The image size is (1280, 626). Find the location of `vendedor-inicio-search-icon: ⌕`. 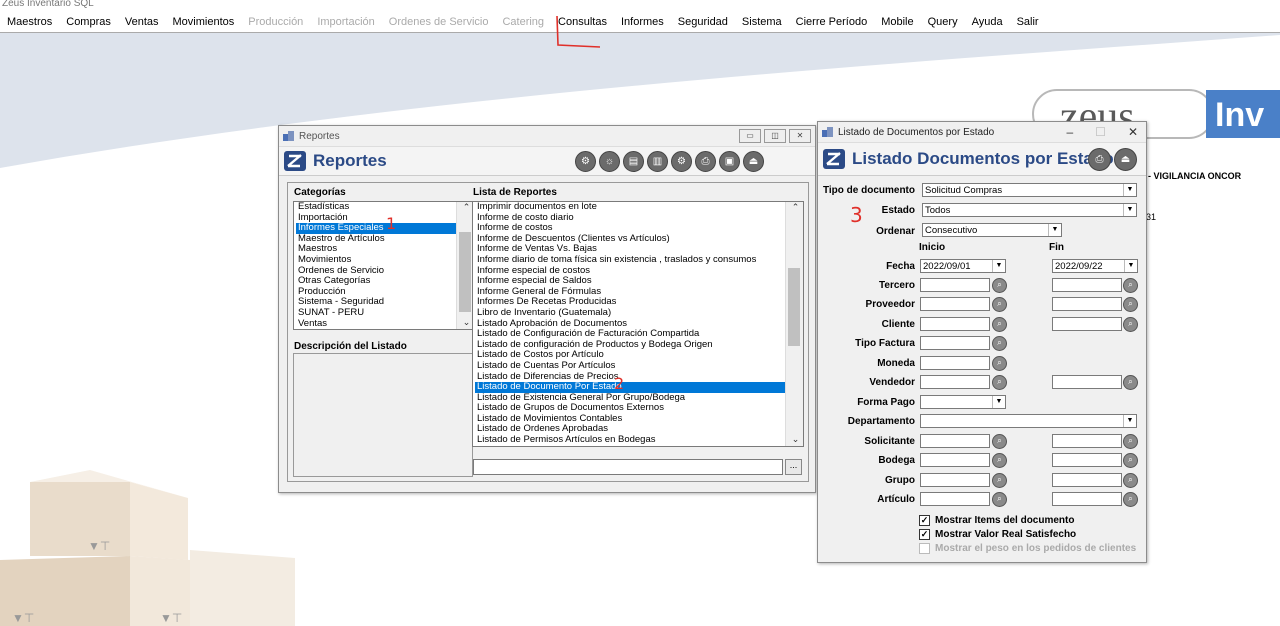

vendedor-inicio-search-icon: ⌕ is located at coordinates (999, 382).